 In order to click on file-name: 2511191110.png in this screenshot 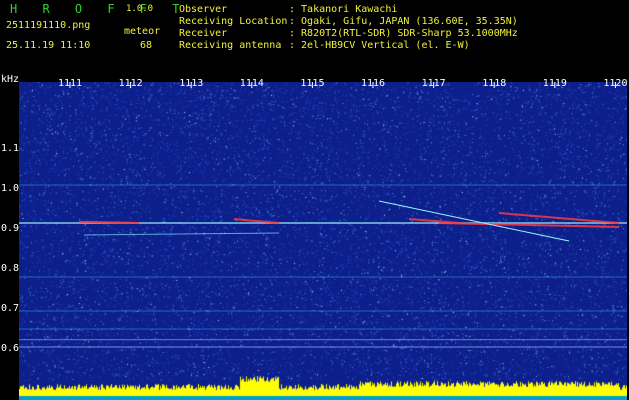, I will do `click(48, 25)`.